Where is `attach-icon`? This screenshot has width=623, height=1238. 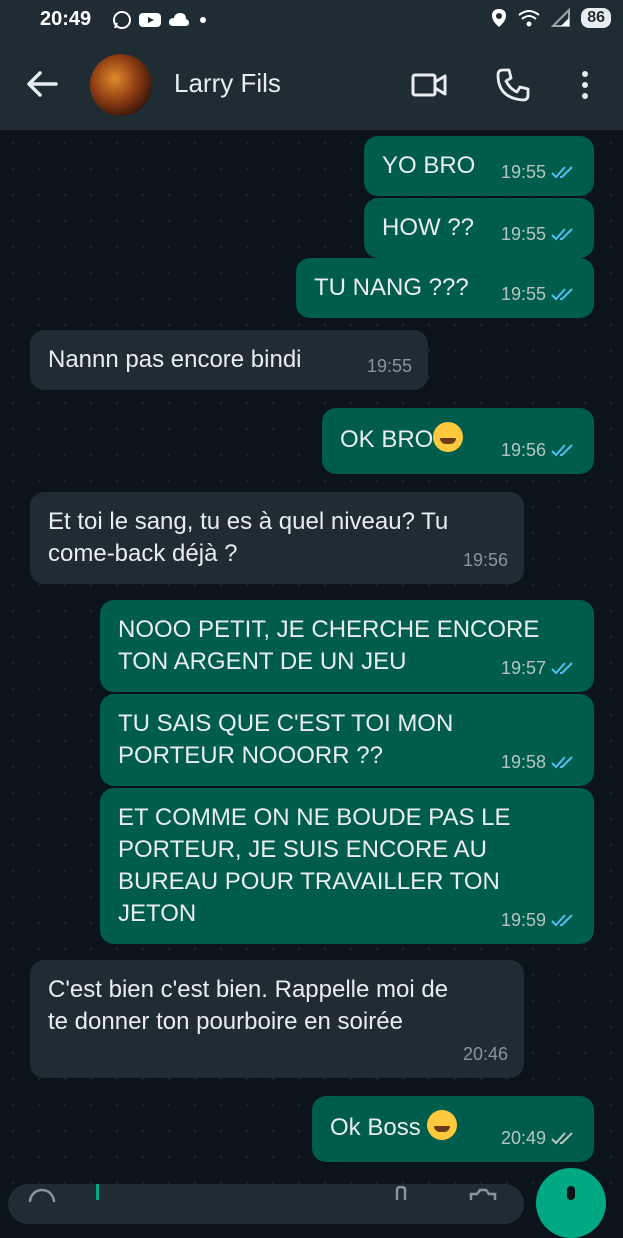 attach-icon is located at coordinates (401, 1193).